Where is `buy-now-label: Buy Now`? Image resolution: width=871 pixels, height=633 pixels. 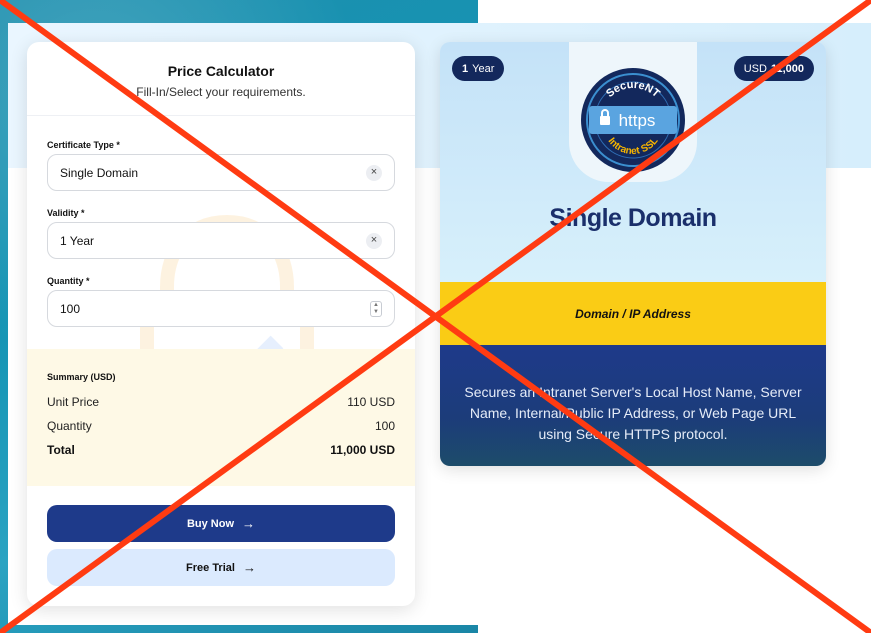 buy-now-label: Buy Now is located at coordinates (210, 523).